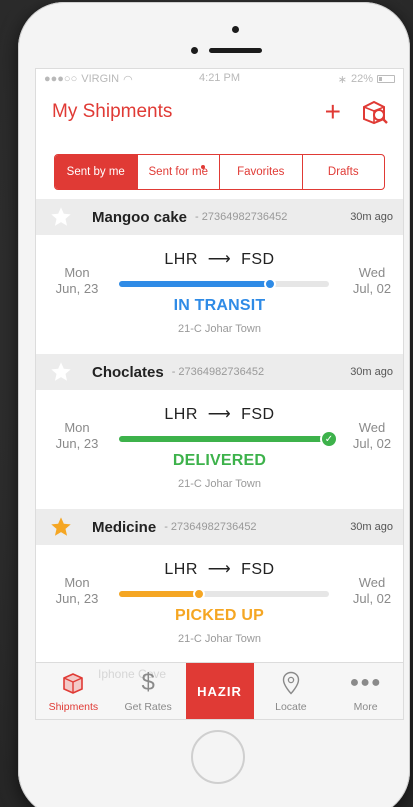 This screenshot has height=807, width=413. Describe the element at coordinates (73, 707) in the screenshot. I see `tab-label: Shipments` at that location.